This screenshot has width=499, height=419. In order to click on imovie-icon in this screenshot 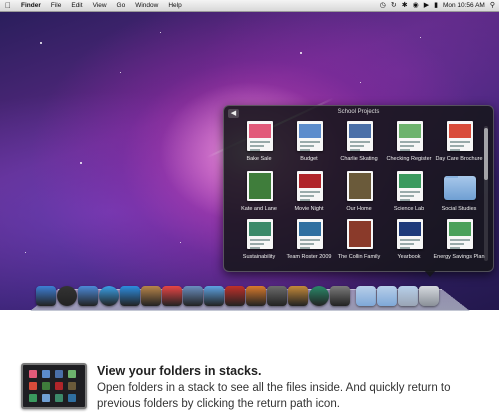, I will do `click(277, 296)`.